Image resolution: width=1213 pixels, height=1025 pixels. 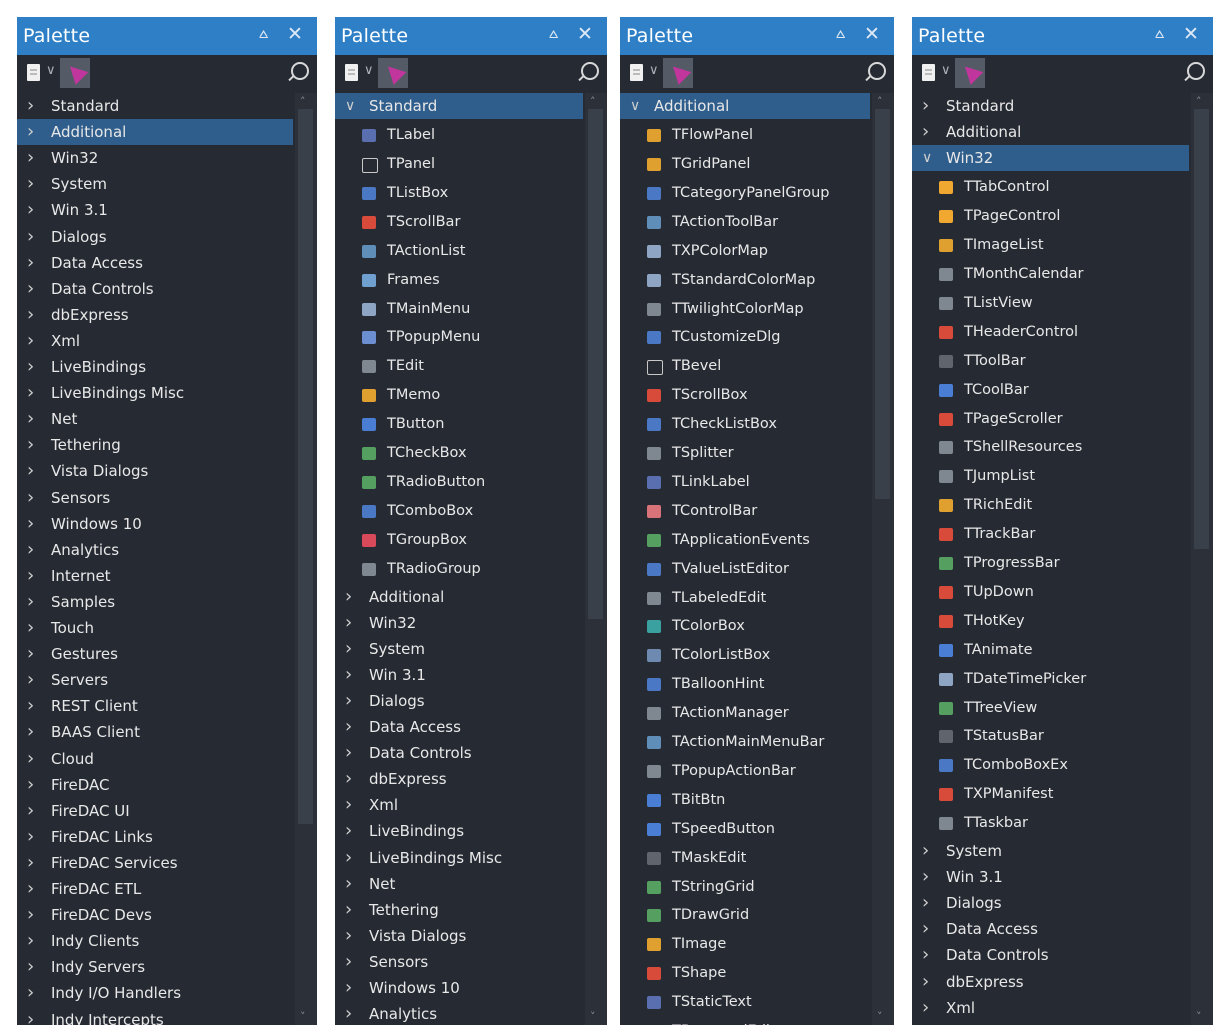 I want to click on component-item: TImage, so click(x=745, y=944).